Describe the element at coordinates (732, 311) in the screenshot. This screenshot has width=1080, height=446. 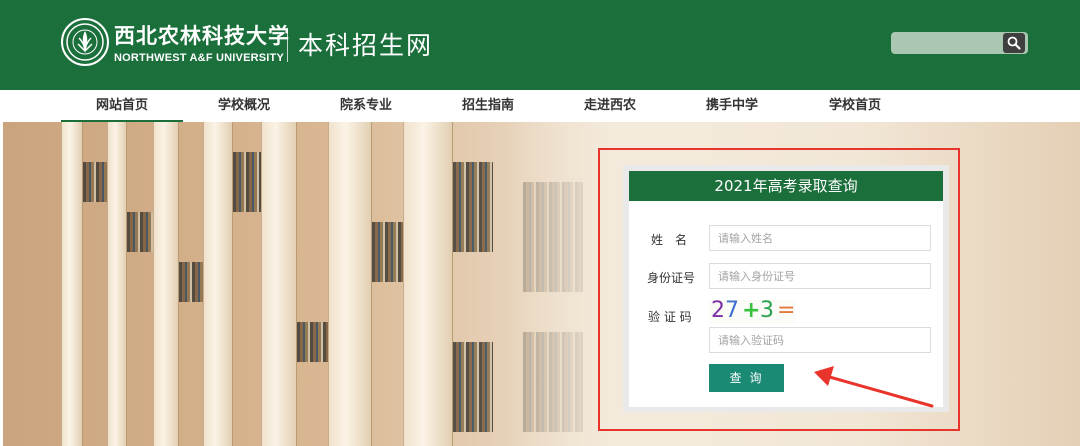
I see `captcha-glyph: 7` at that location.